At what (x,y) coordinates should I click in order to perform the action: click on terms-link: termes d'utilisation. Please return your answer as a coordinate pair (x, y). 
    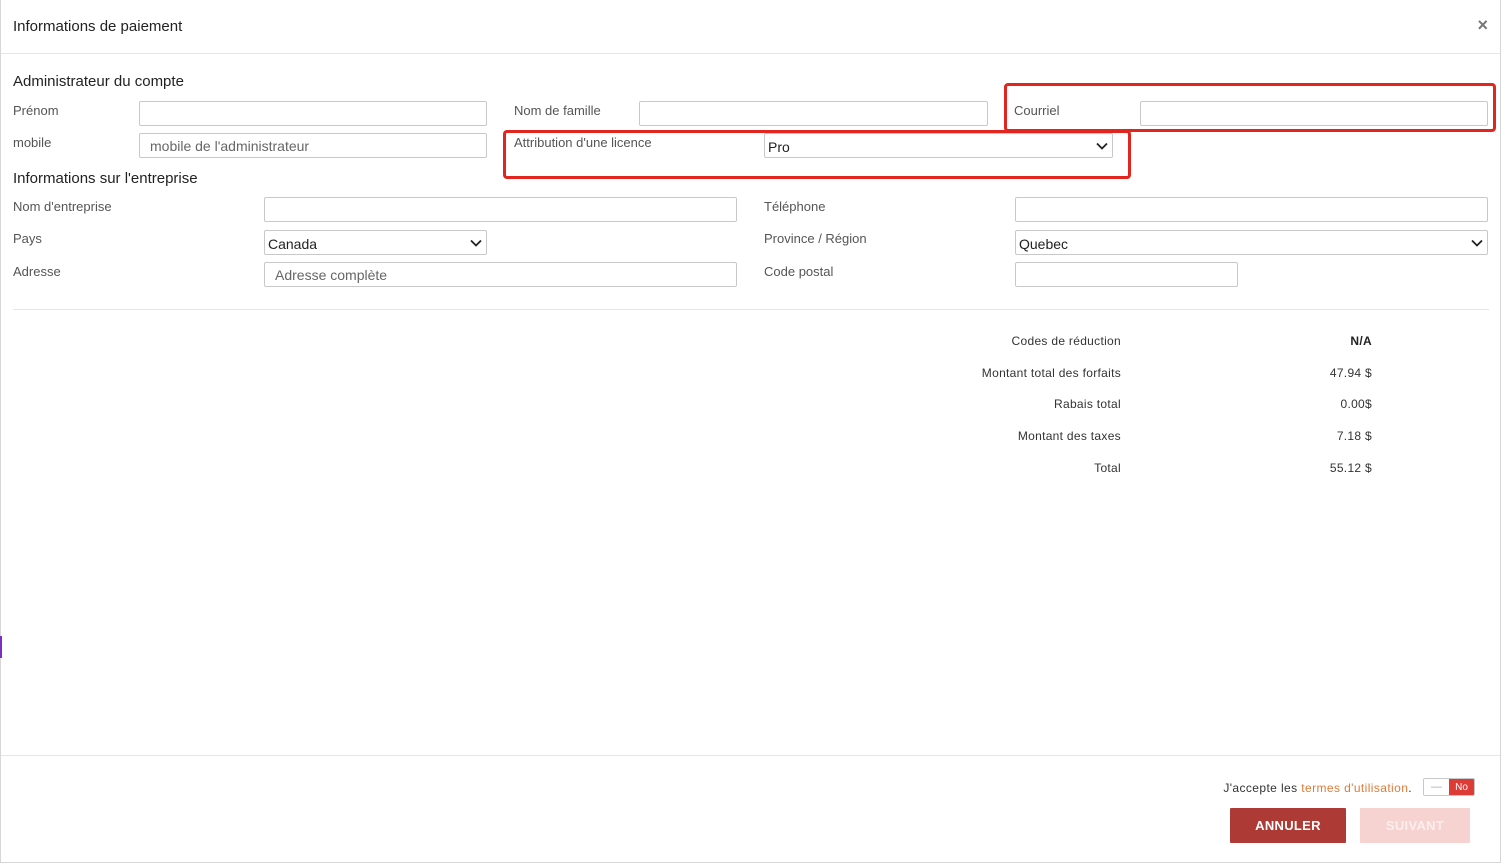
    Looking at the image, I should click on (1354, 788).